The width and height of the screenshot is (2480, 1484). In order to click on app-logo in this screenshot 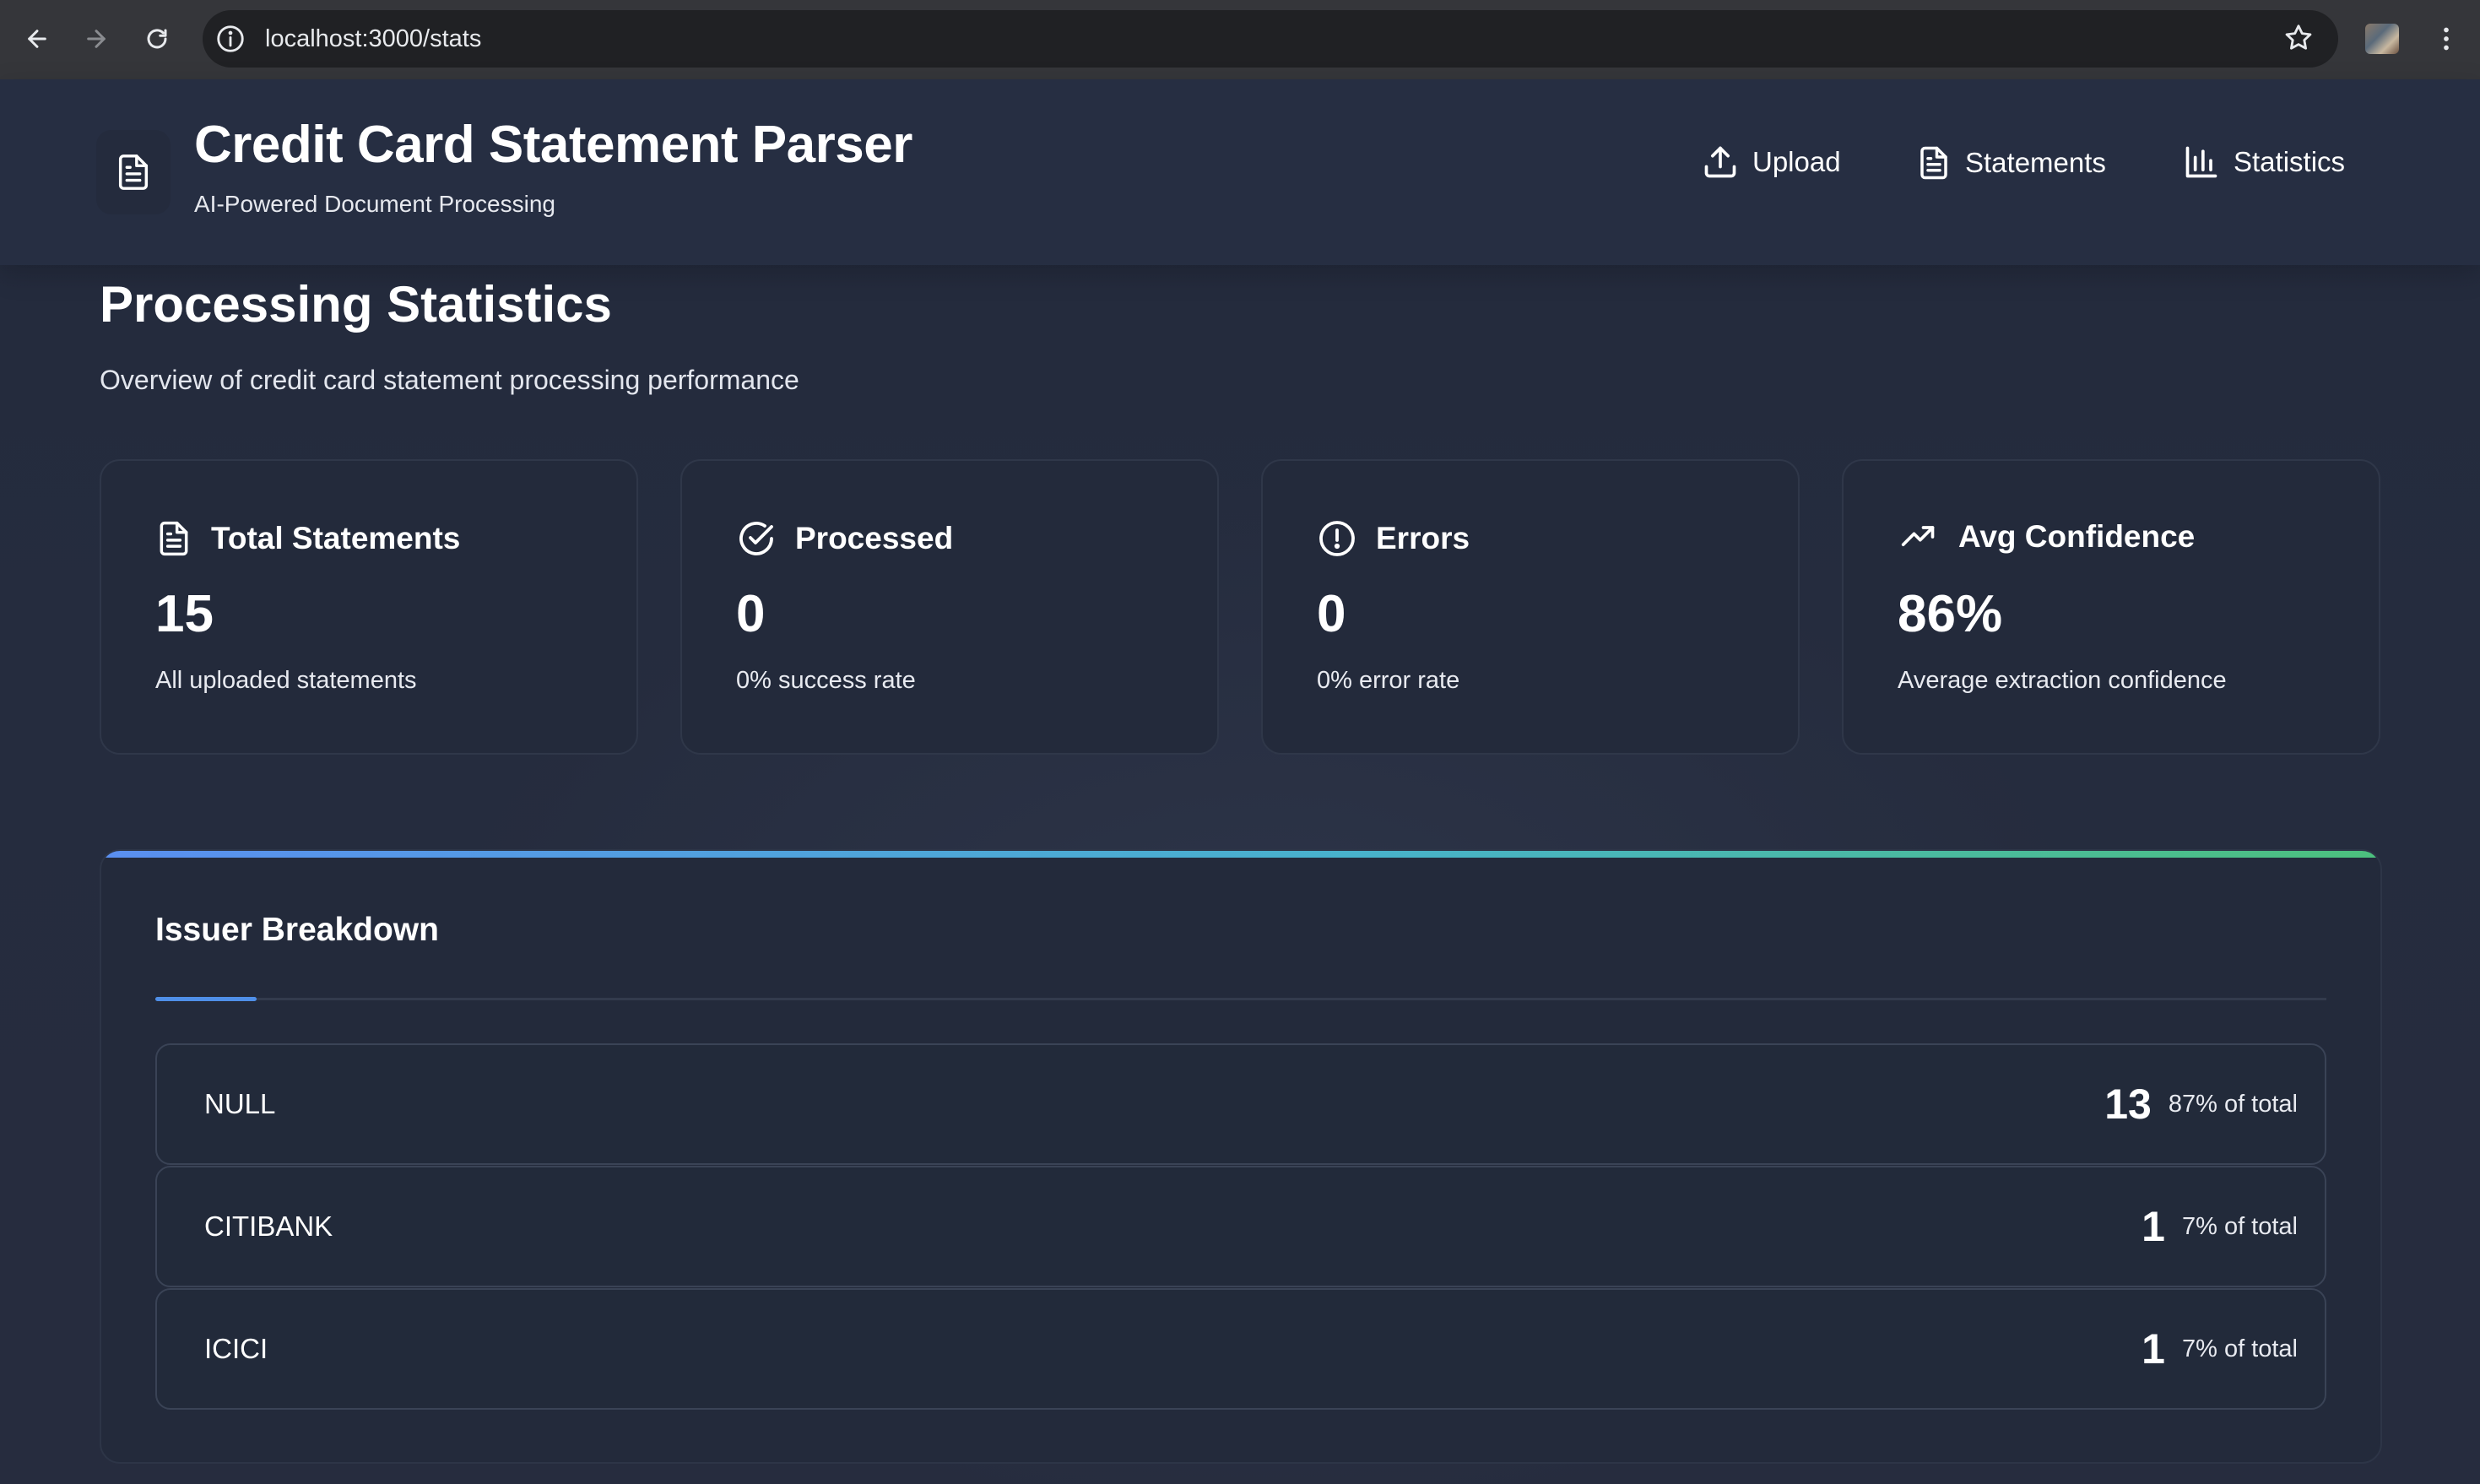, I will do `click(133, 172)`.